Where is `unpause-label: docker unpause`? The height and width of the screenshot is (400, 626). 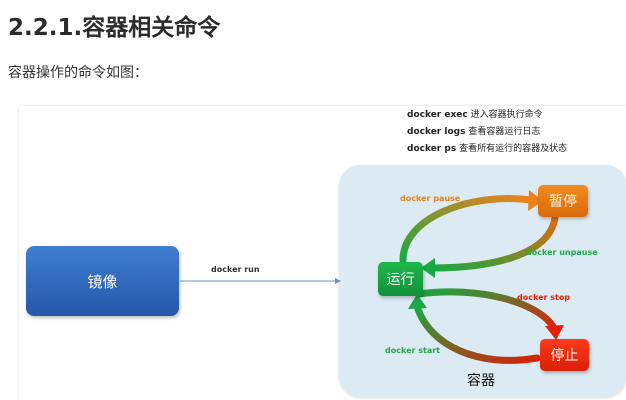
unpause-label: docker unpause is located at coordinates (562, 252).